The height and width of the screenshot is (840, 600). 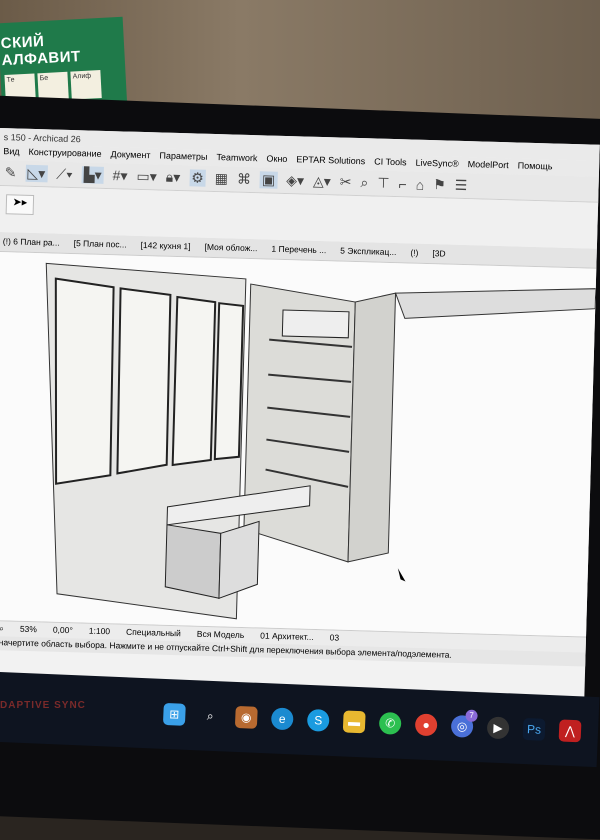 I want to click on eye-app-icon: ◉, so click(x=246, y=717).